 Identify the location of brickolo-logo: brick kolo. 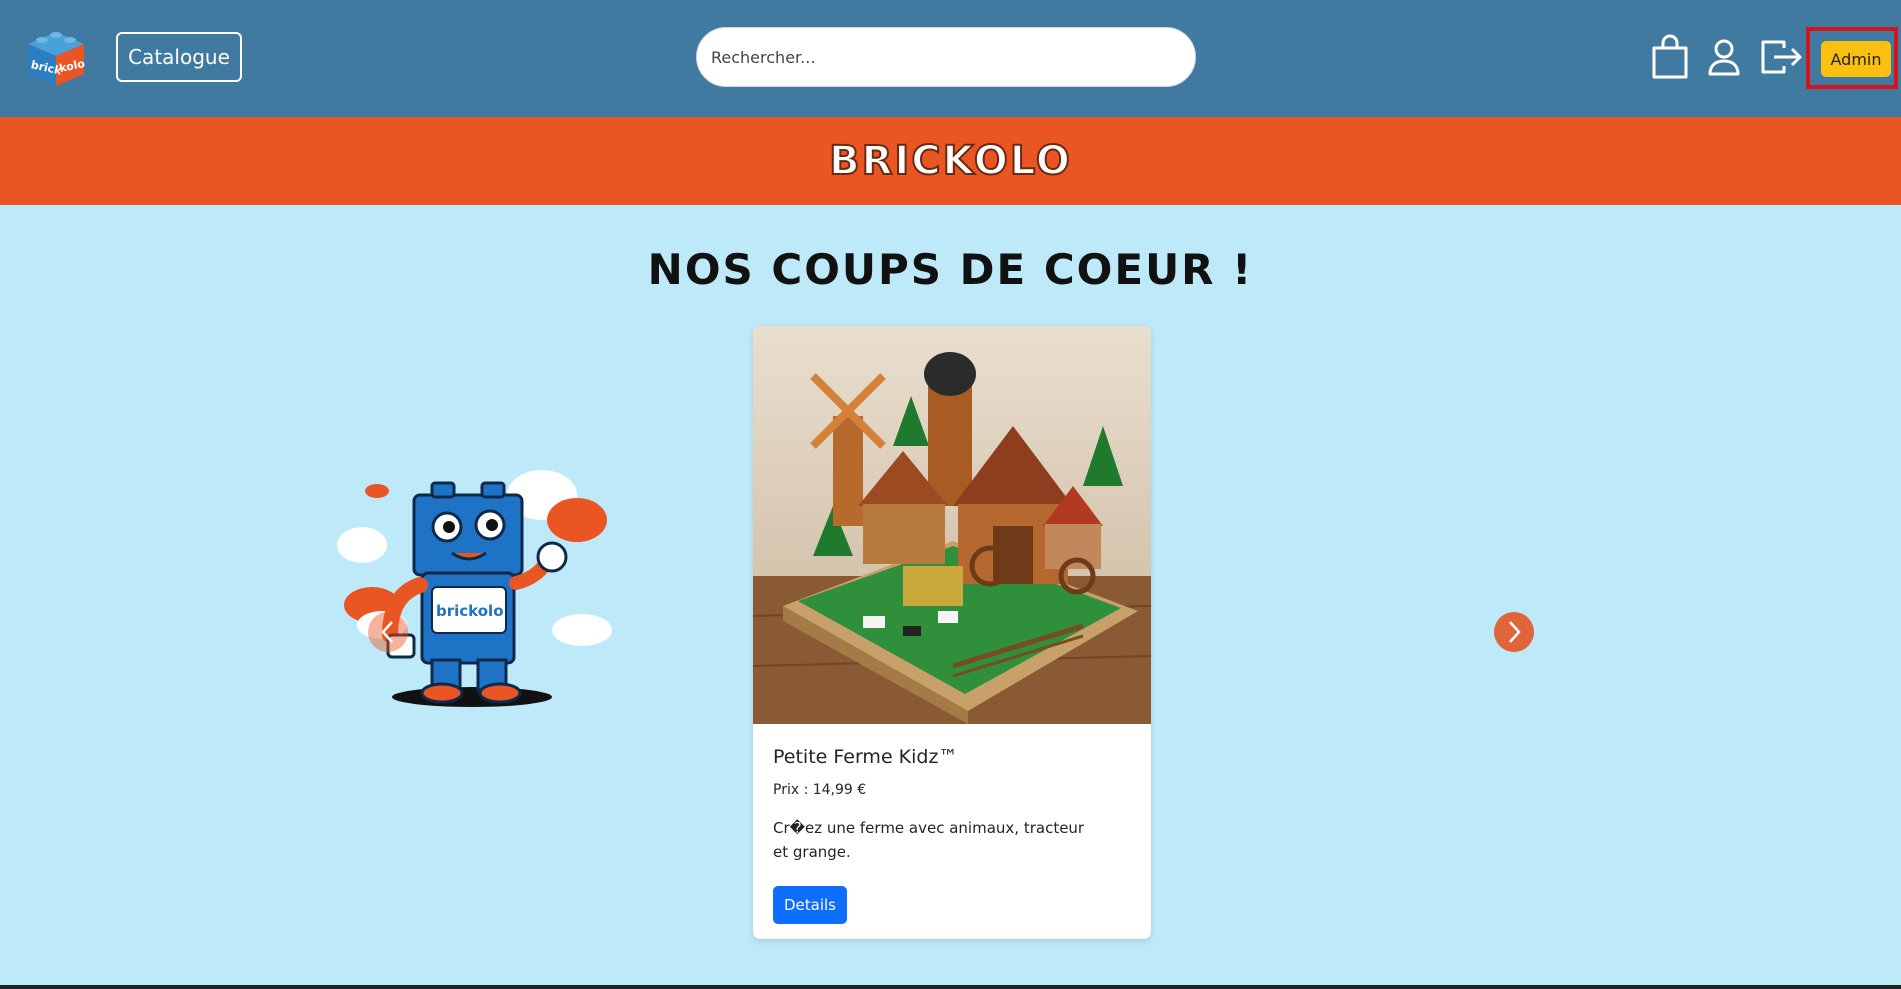
(56, 57).